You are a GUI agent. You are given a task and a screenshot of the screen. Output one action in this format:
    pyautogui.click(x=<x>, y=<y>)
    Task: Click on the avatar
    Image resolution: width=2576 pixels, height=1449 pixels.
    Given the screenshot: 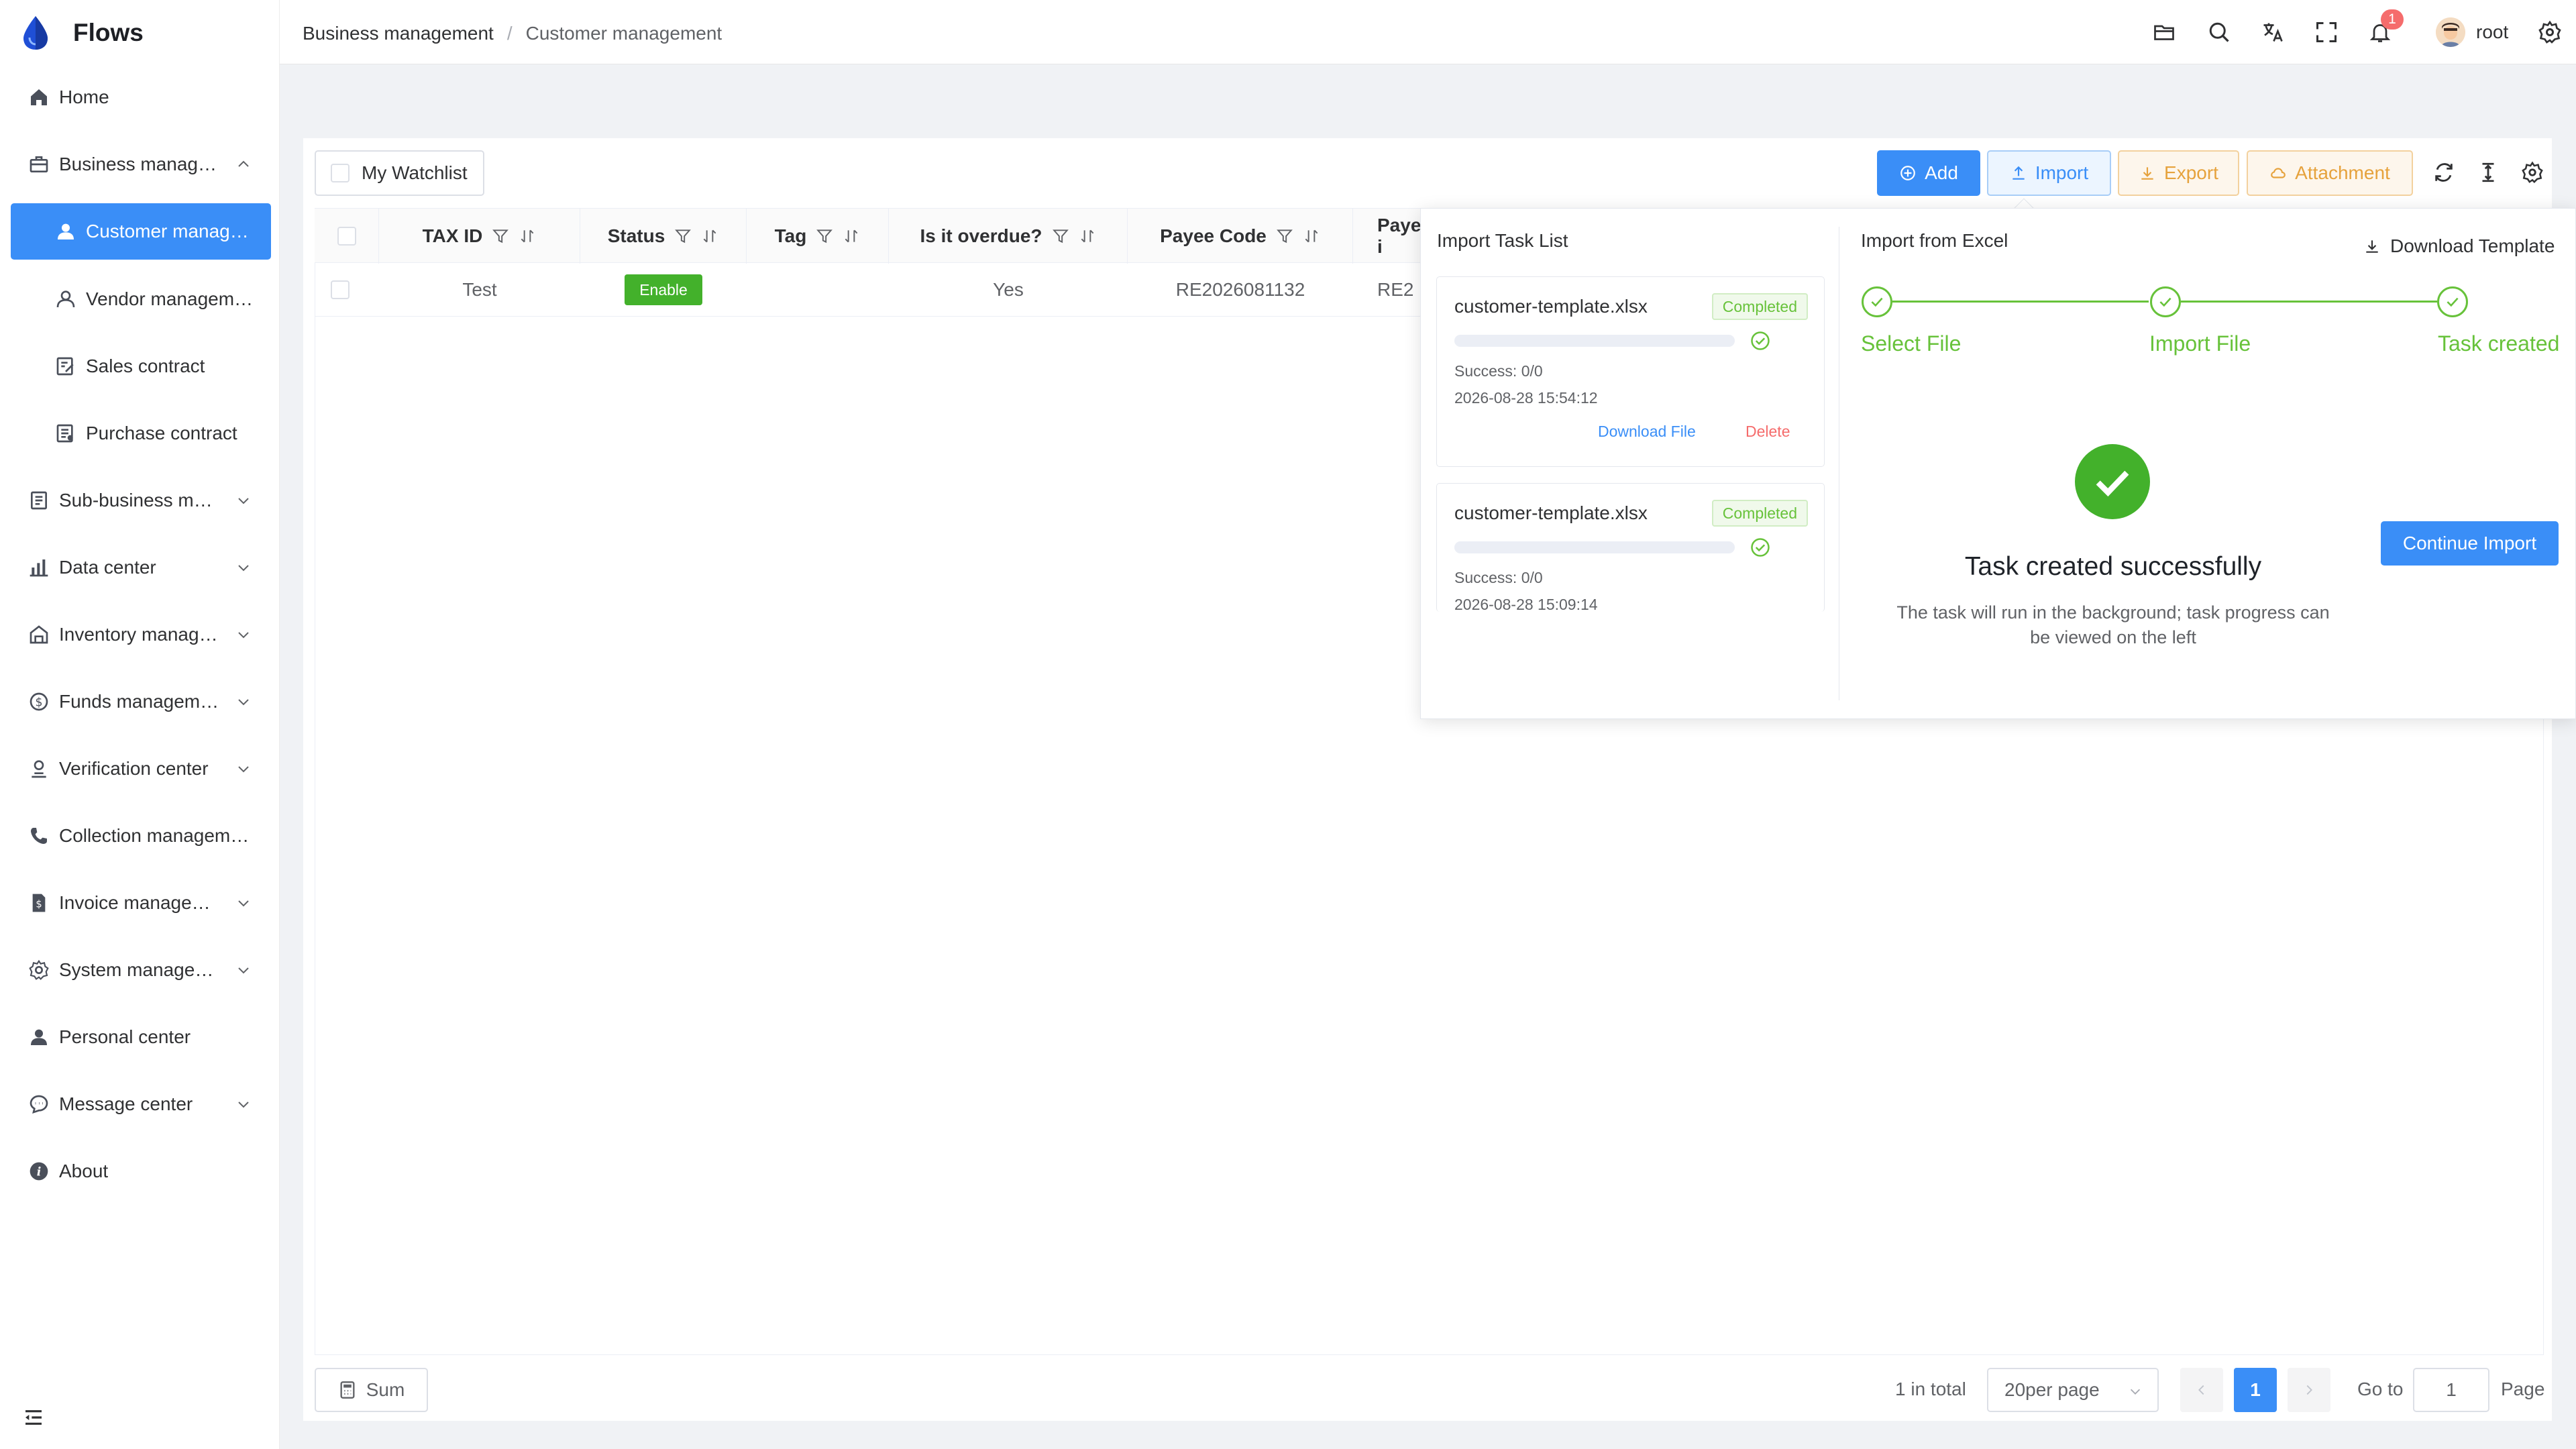 What is the action you would take?
    pyautogui.click(x=2450, y=32)
    